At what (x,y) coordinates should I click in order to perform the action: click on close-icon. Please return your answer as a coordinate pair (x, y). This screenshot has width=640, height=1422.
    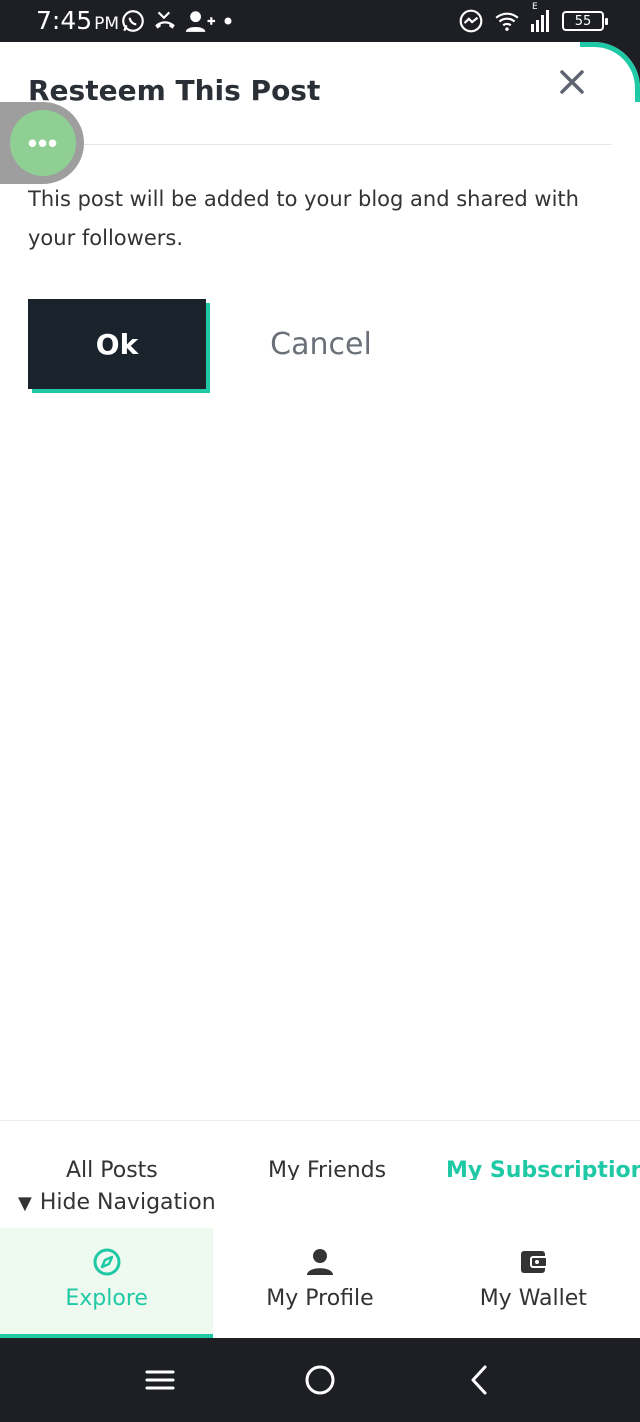
    Looking at the image, I should click on (572, 82).